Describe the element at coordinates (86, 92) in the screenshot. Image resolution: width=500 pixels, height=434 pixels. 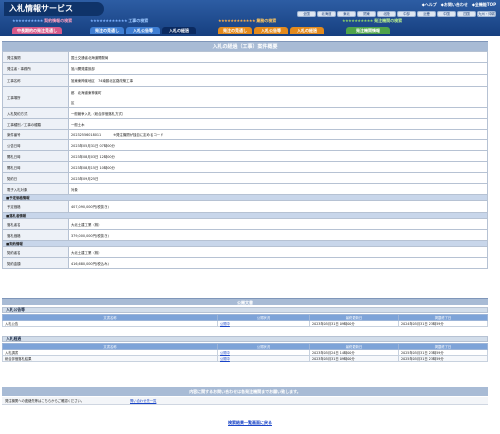
I see `location-line: 都 北海道東神楽町` at that location.